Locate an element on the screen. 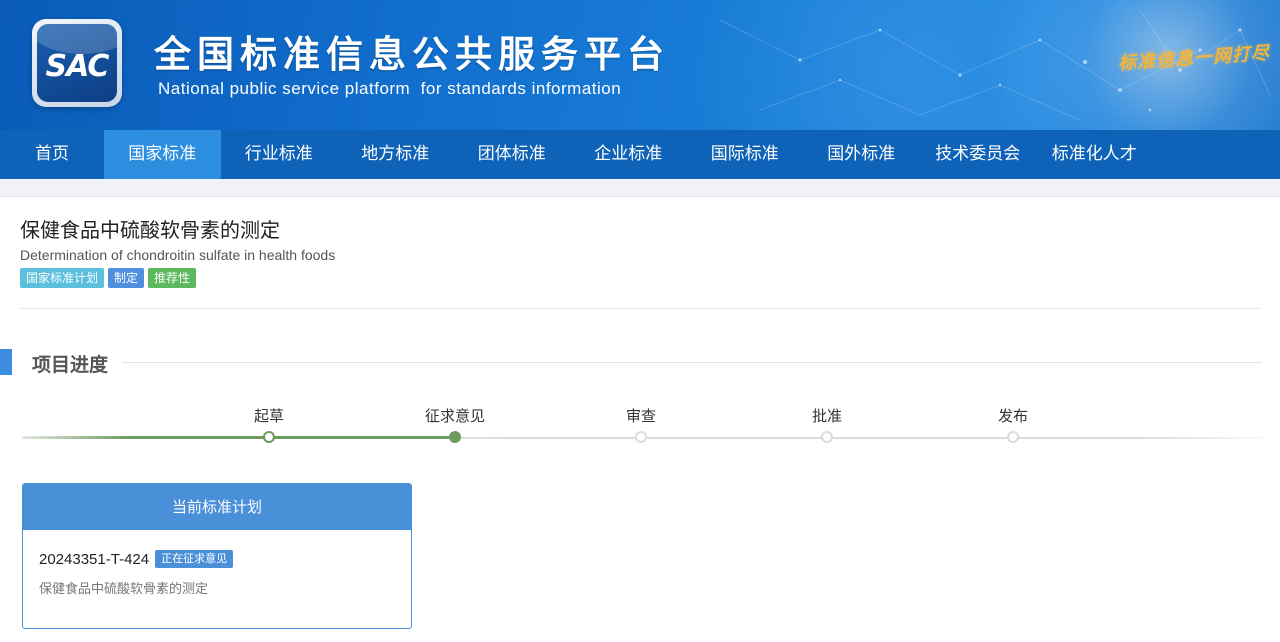 This screenshot has height=642, width=1280. divider is located at coordinates (640, 308).